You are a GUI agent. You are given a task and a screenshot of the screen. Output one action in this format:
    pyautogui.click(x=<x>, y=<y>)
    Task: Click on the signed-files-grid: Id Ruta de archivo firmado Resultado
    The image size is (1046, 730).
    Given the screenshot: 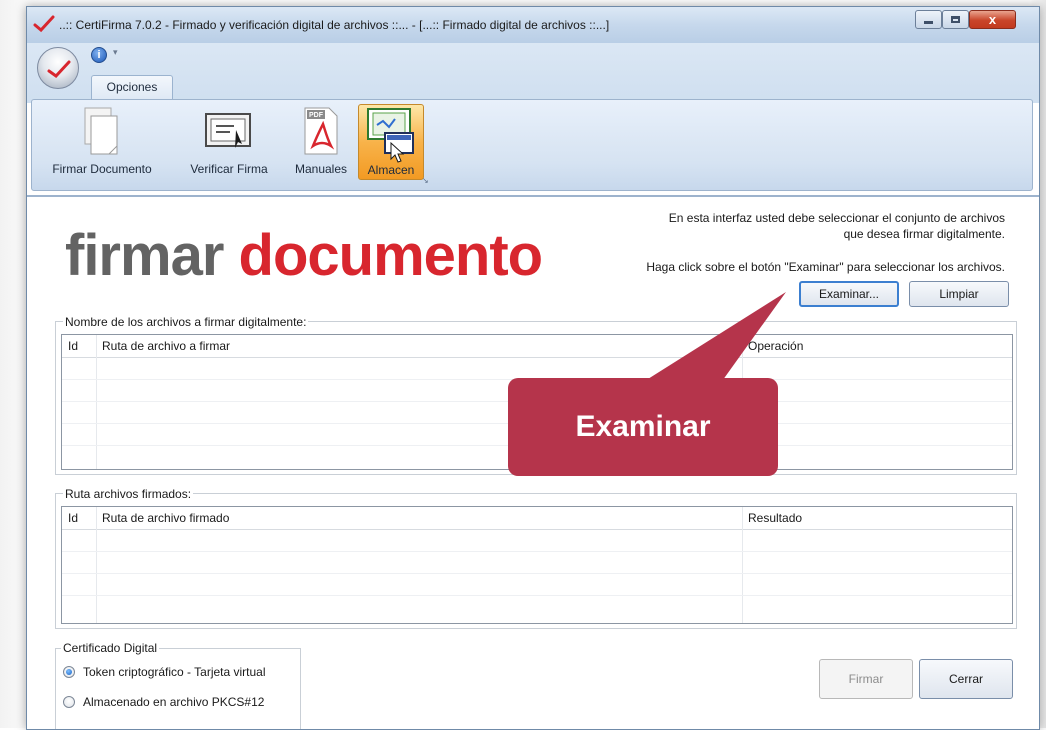 What is the action you would take?
    pyautogui.click(x=537, y=565)
    